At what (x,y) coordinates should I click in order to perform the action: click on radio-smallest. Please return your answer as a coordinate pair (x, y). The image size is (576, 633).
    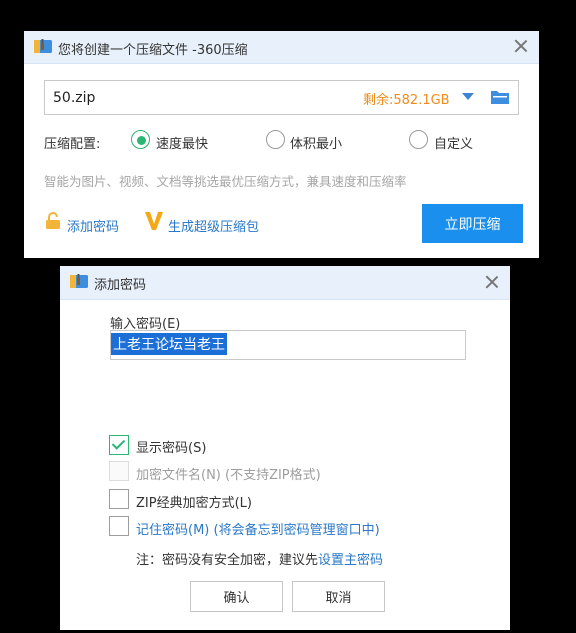
    Looking at the image, I should click on (276, 140).